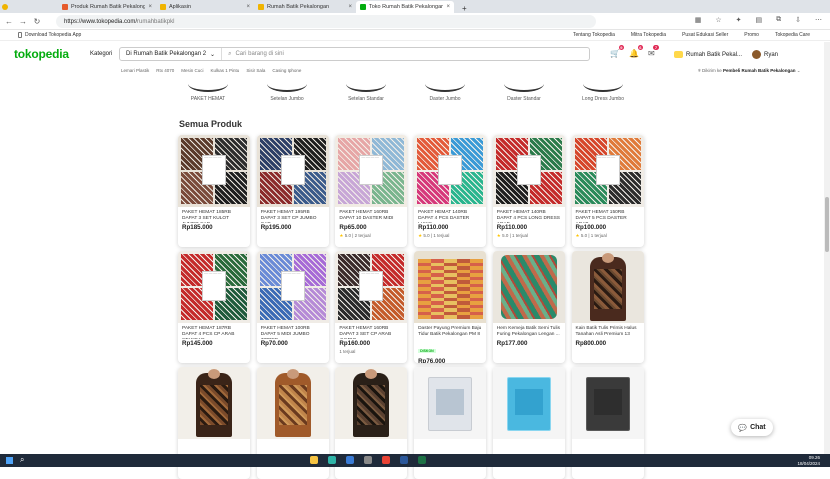 The height and width of the screenshot is (479, 830). Describe the element at coordinates (778, 20) in the screenshot. I see `collections-icon: ⧉` at that location.